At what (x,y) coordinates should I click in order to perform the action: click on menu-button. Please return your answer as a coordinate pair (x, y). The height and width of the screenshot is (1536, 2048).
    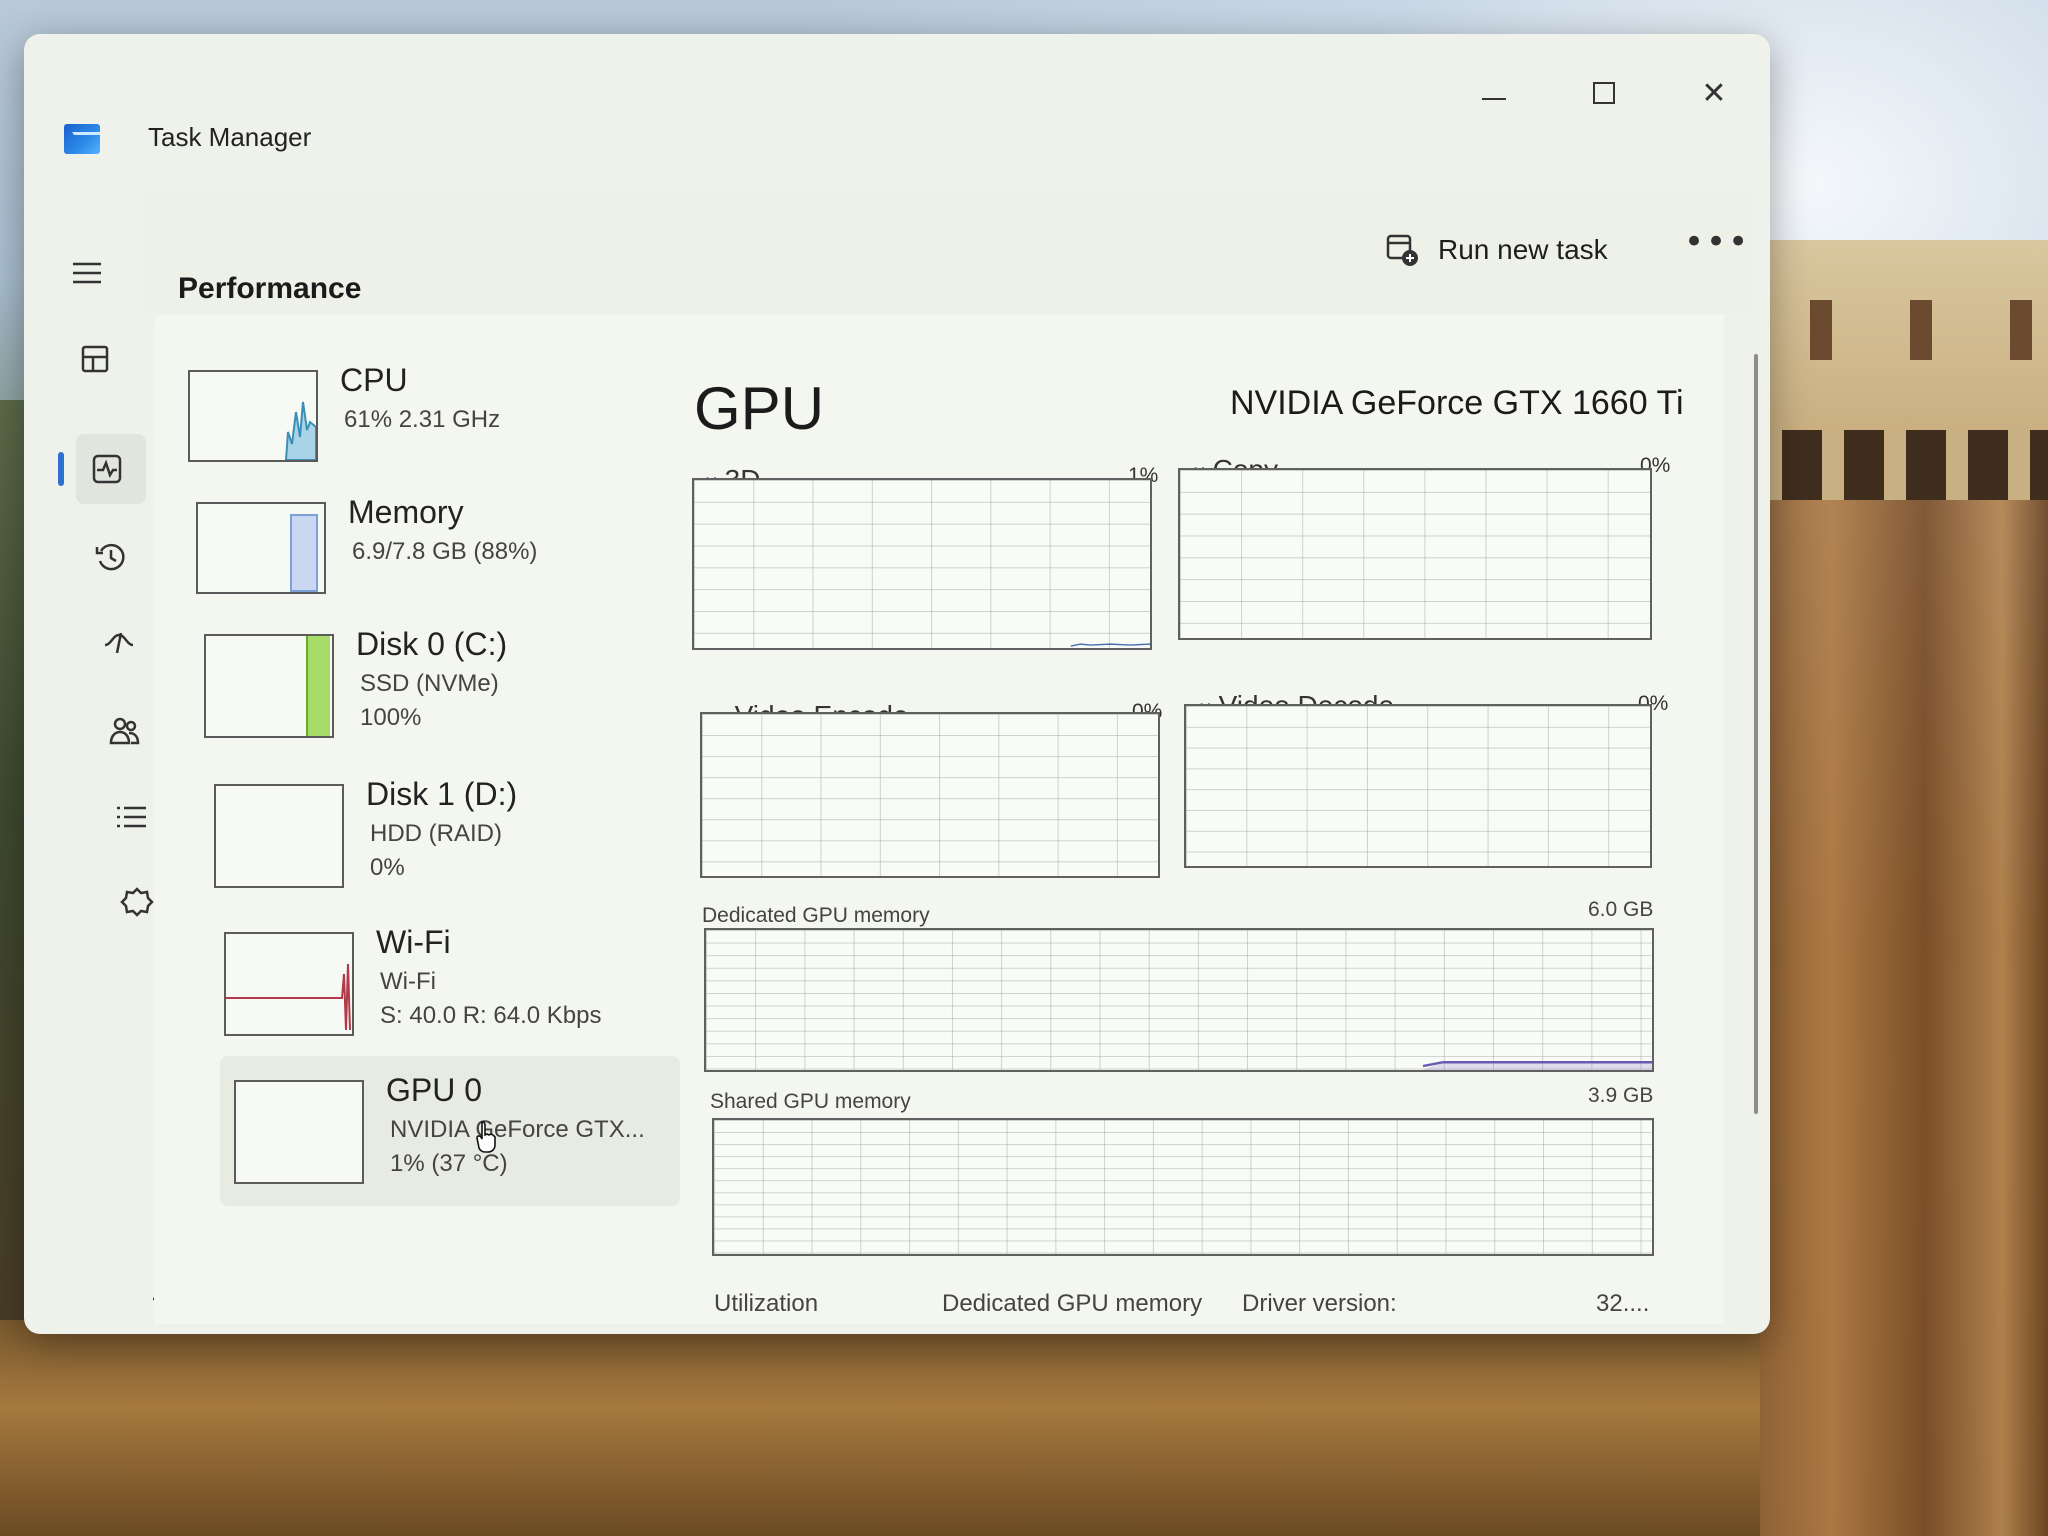
    Looking at the image, I should click on (87, 273).